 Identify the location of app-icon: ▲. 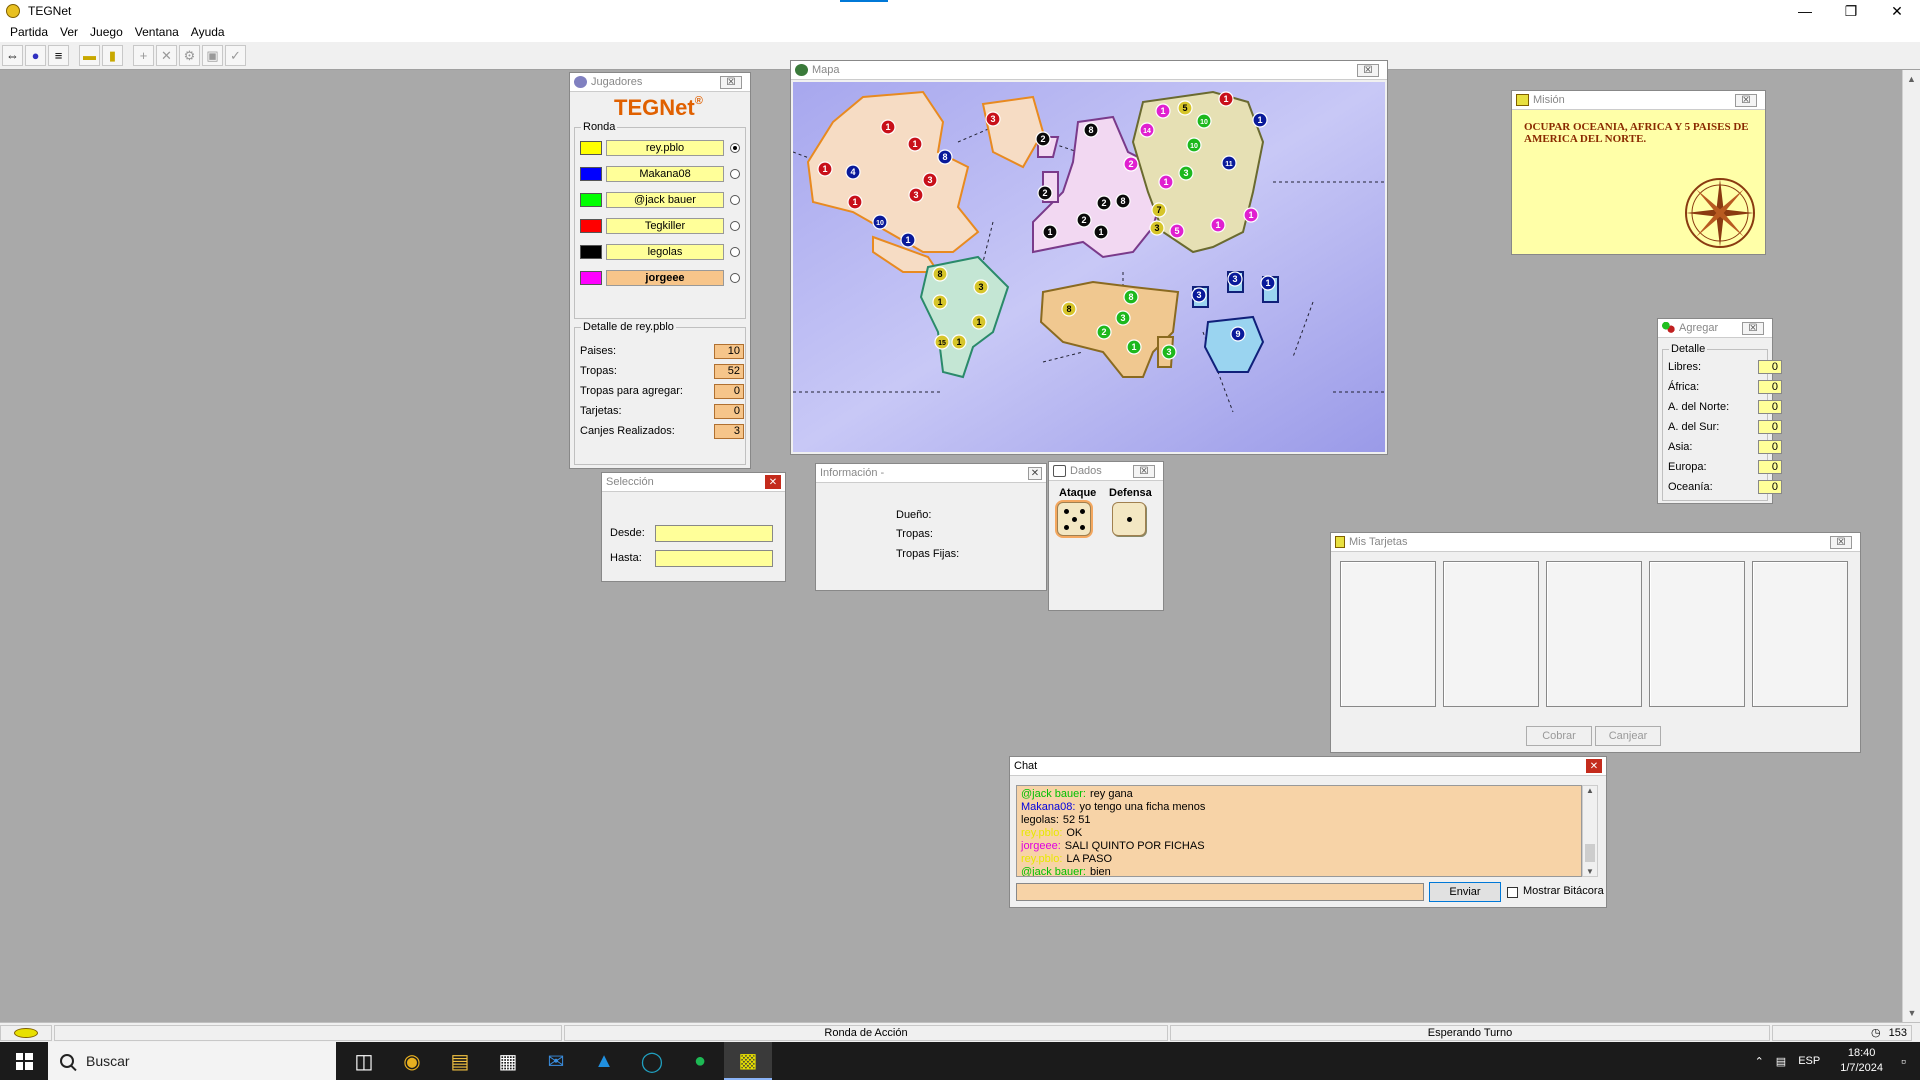
(604, 1061).